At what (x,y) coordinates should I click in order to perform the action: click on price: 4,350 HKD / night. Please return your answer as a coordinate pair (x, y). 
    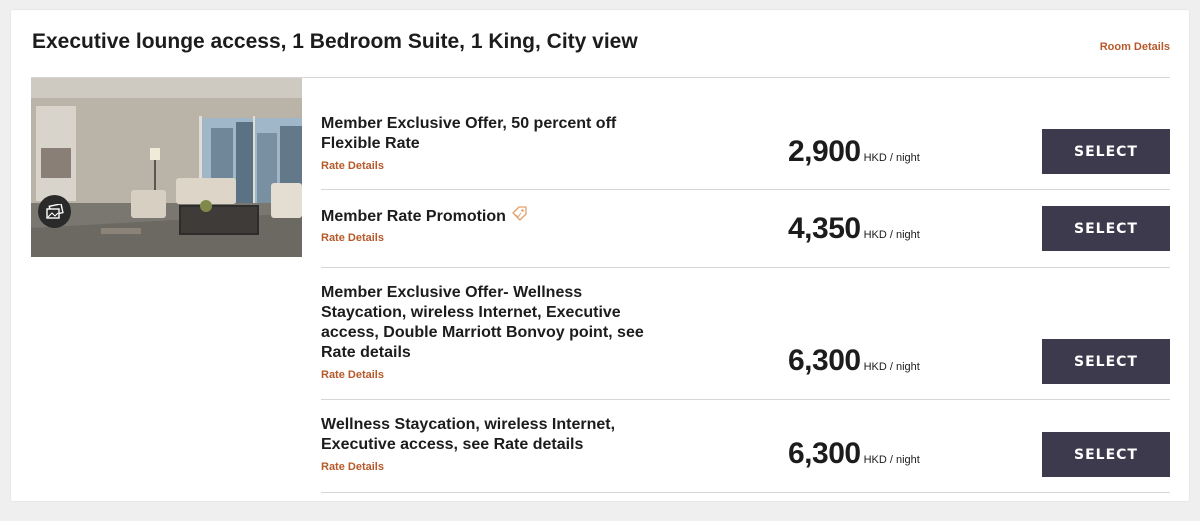
    Looking at the image, I should click on (854, 229).